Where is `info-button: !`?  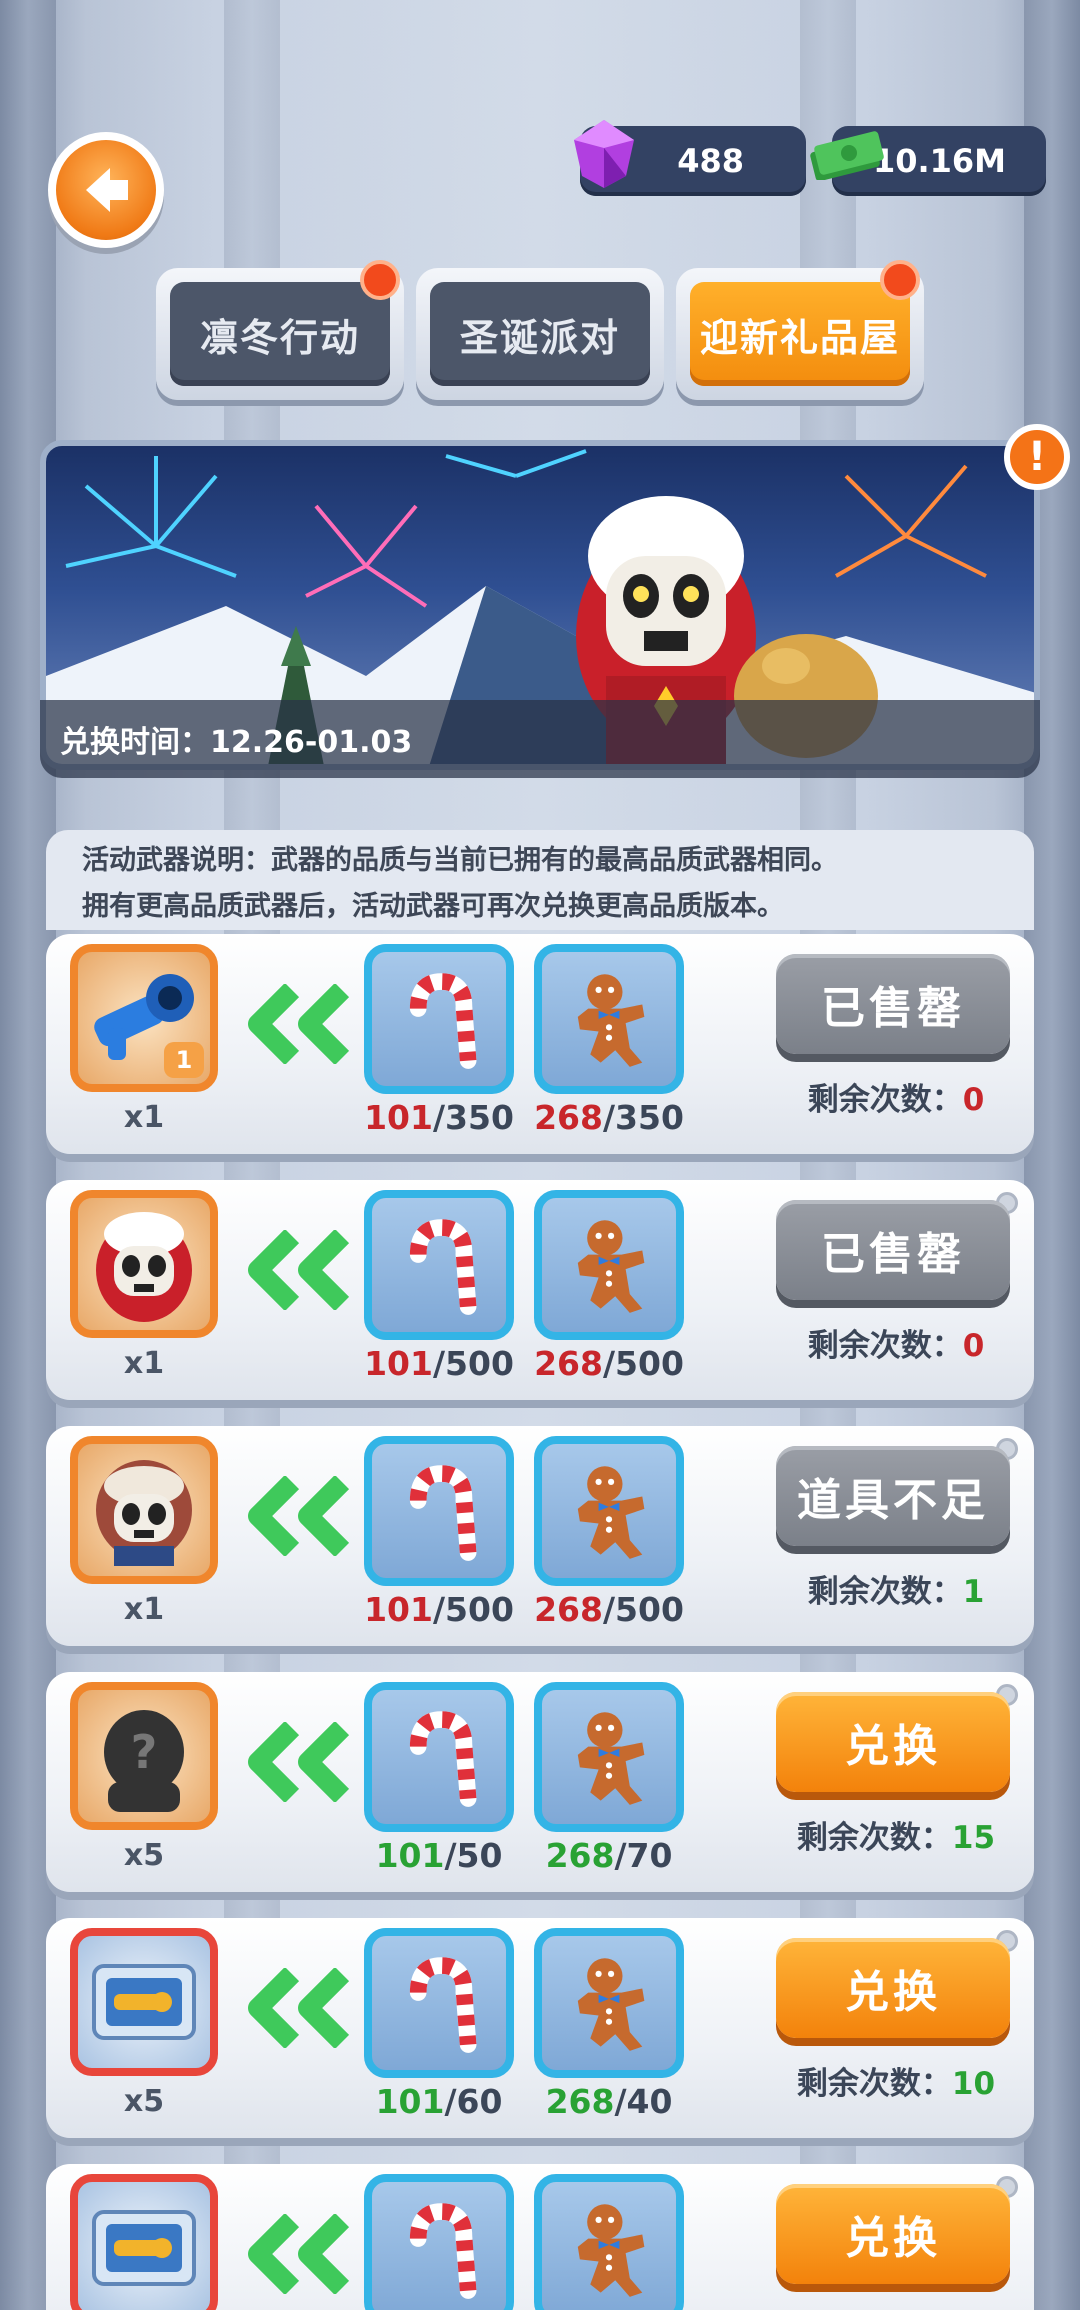 info-button: ! is located at coordinates (1037, 457).